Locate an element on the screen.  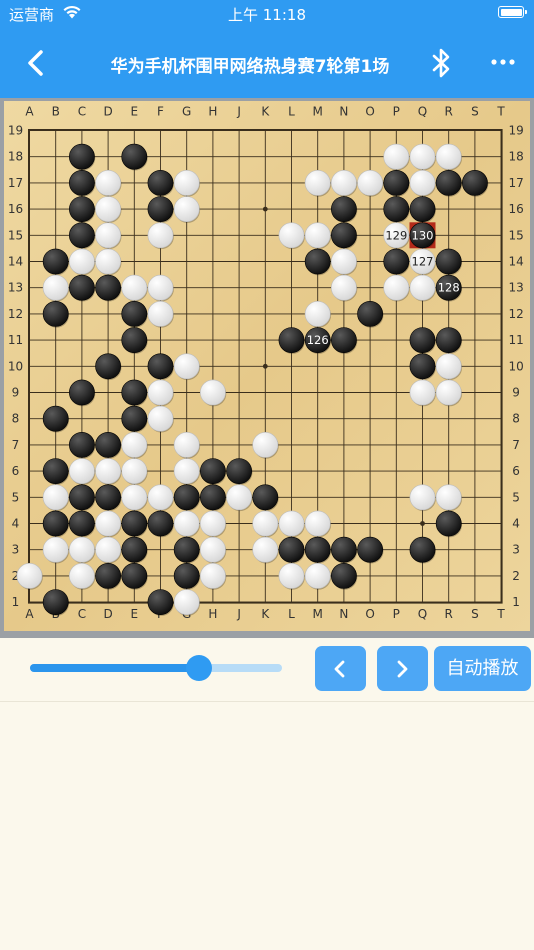
black-stone-Q15: 130 is located at coordinates (422, 236).